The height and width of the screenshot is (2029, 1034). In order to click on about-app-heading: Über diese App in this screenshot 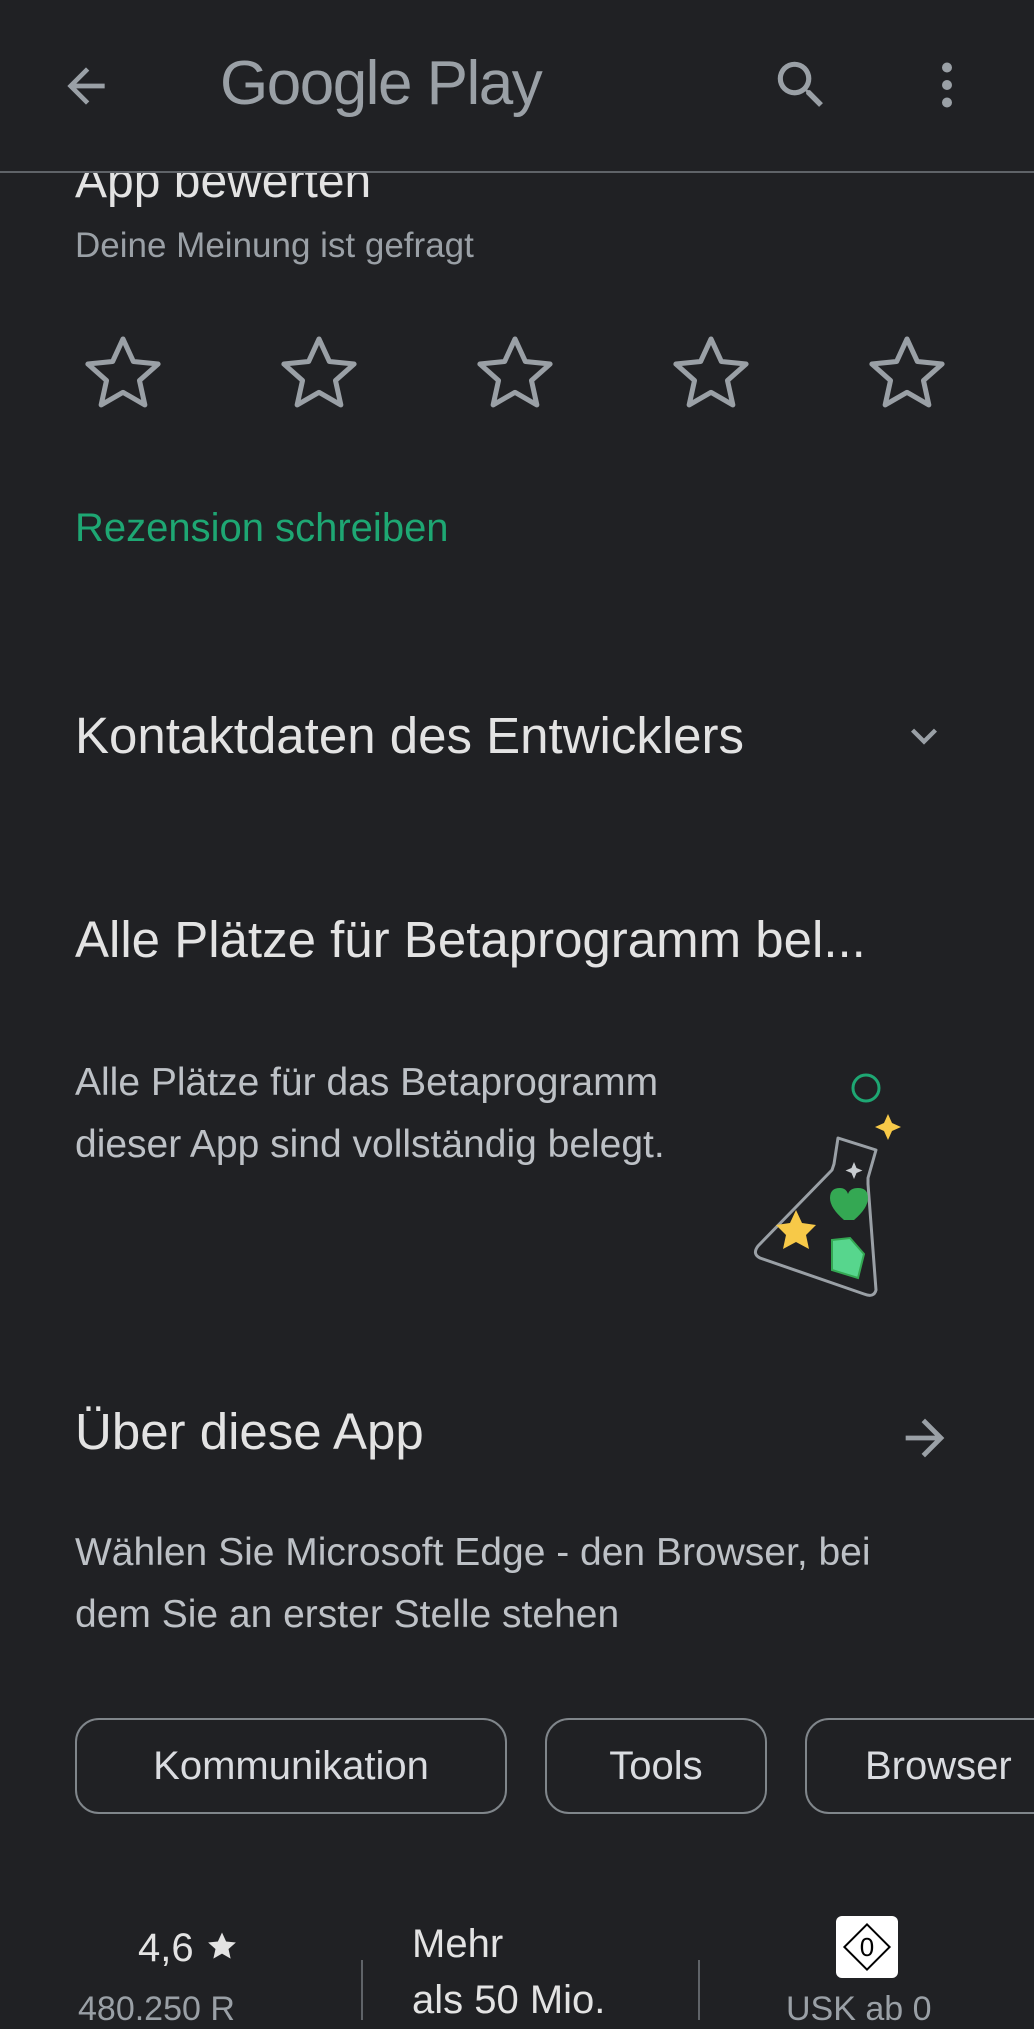, I will do `click(249, 1431)`.